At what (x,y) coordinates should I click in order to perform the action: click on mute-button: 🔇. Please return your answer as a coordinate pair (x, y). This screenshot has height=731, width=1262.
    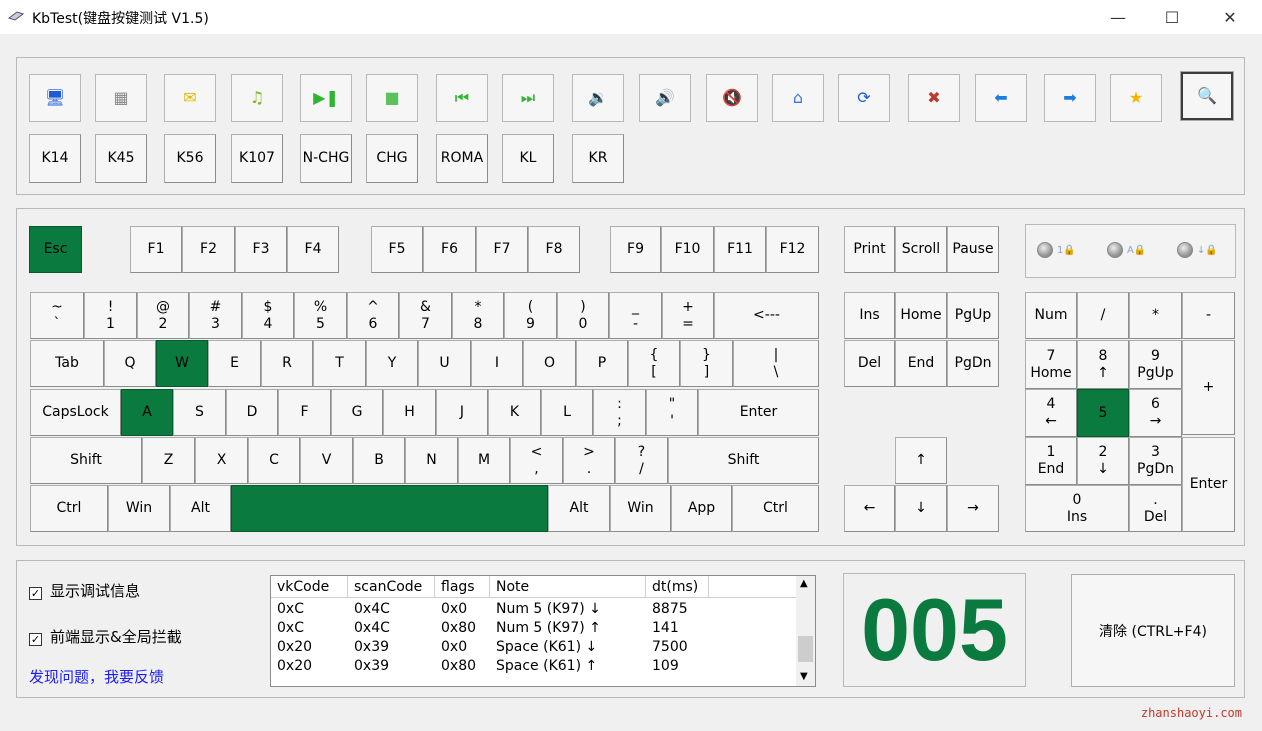
    Looking at the image, I should click on (732, 98).